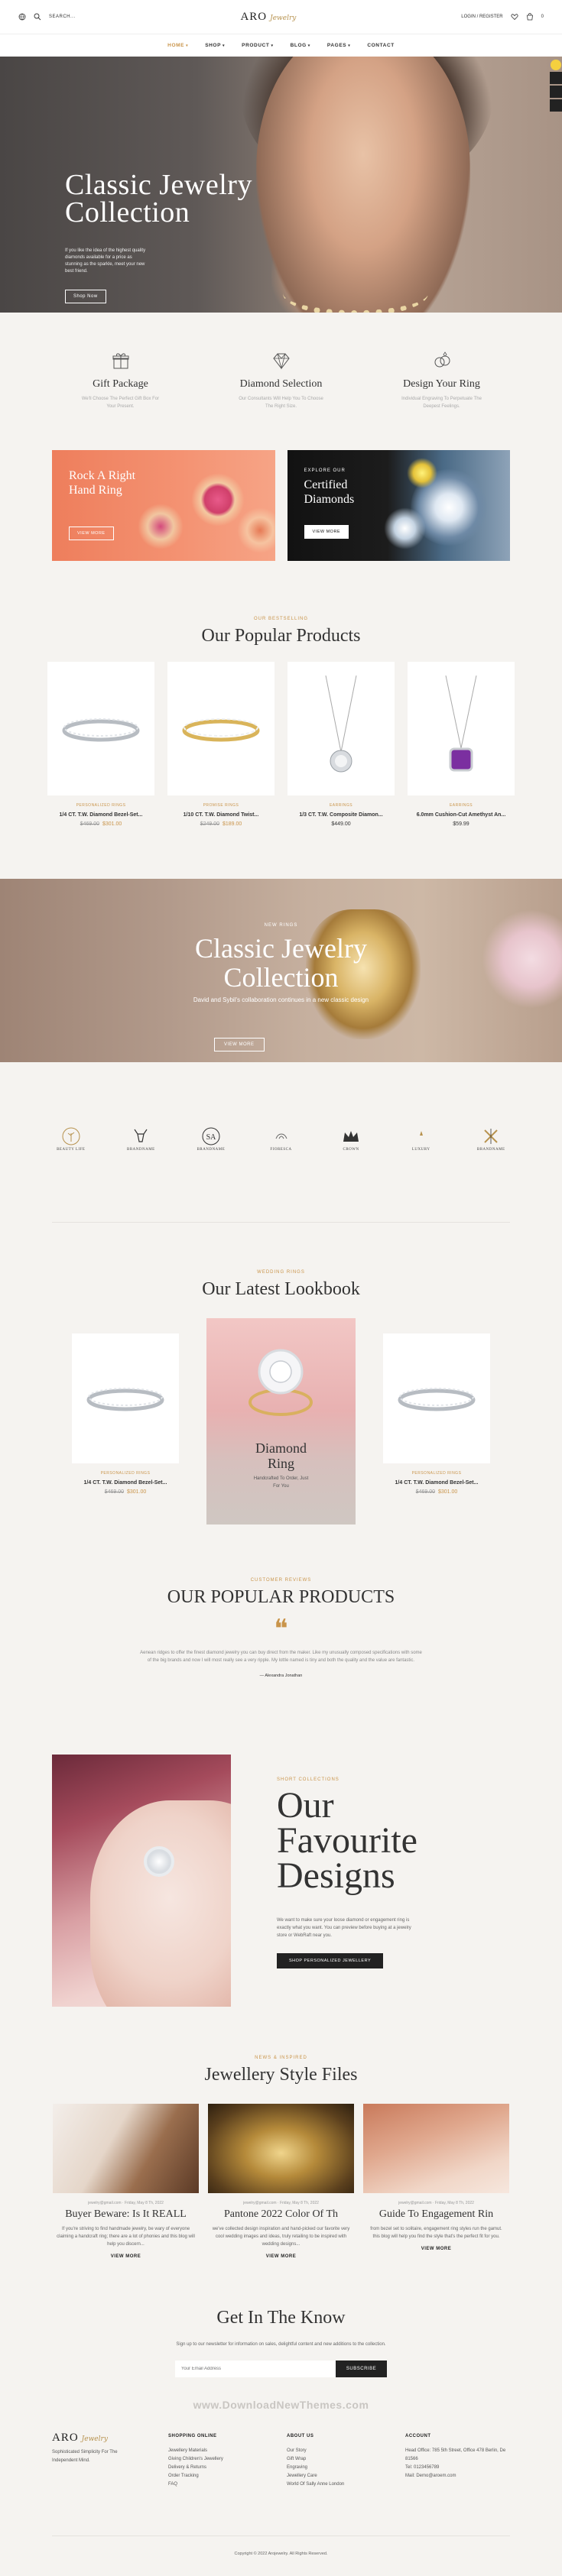  I want to click on banner-title: Classic Jewelry Collection, so click(281, 963).